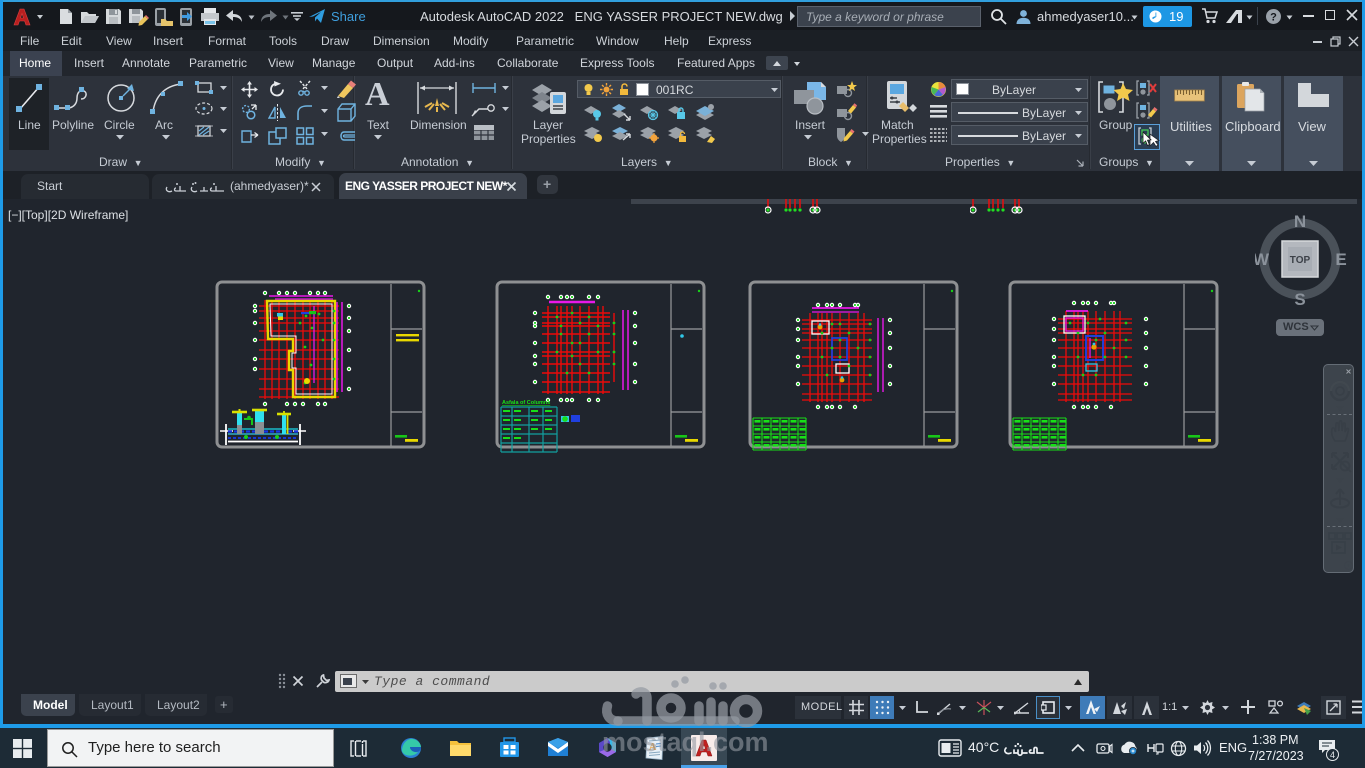 This screenshot has height=768, width=1365. What do you see at coordinates (1299, 298) in the screenshot?
I see `svg-text: S` at bounding box center [1299, 298].